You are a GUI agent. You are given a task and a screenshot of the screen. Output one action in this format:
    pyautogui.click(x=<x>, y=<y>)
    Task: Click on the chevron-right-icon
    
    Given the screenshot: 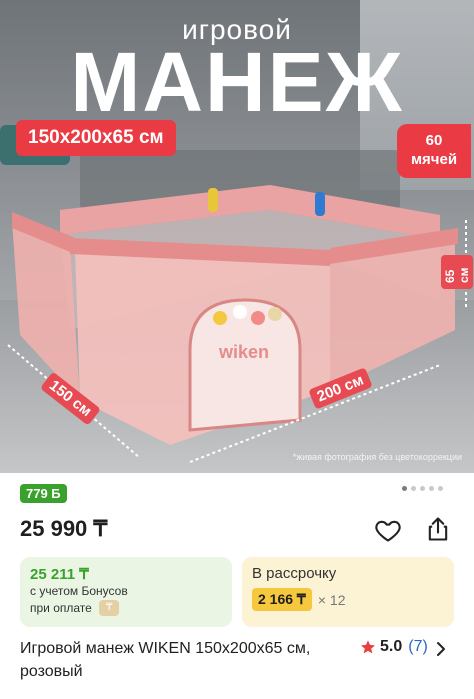 What is the action you would take?
    pyautogui.click(x=441, y=649)
    